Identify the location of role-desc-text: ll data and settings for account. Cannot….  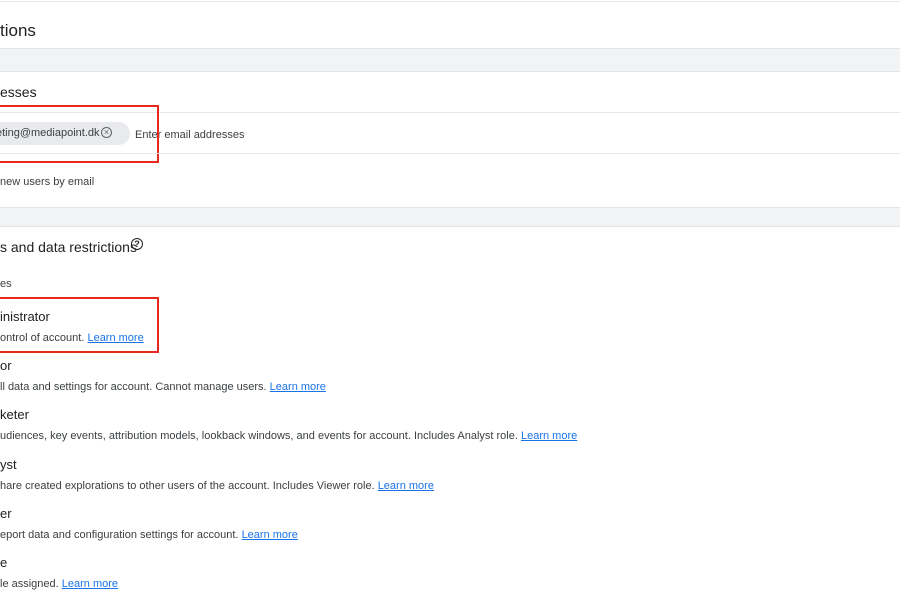
(133, 387).